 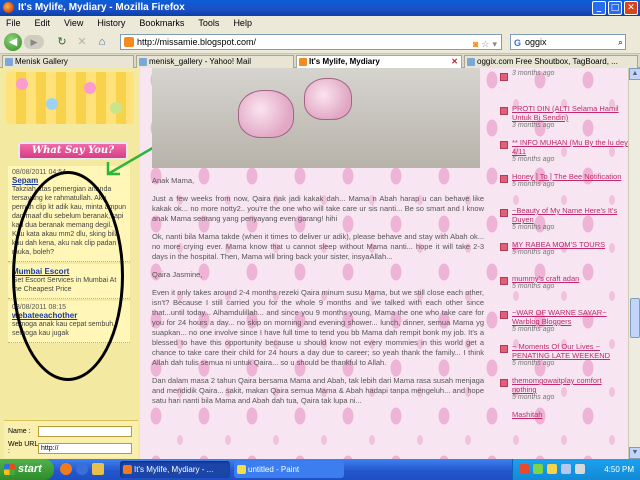 I want to click on window-controls: _ □ ✕, so click(x=615, y=8).